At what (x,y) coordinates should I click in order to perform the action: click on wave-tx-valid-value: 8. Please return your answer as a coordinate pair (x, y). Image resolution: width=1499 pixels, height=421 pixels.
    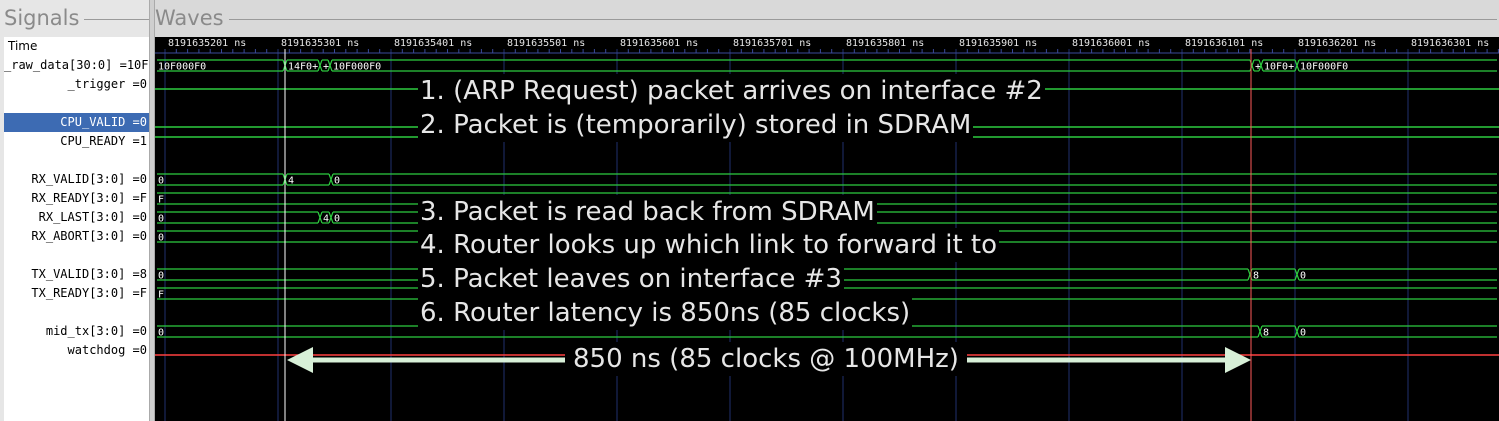
    Looking at the image, I should click on (1256, 276).